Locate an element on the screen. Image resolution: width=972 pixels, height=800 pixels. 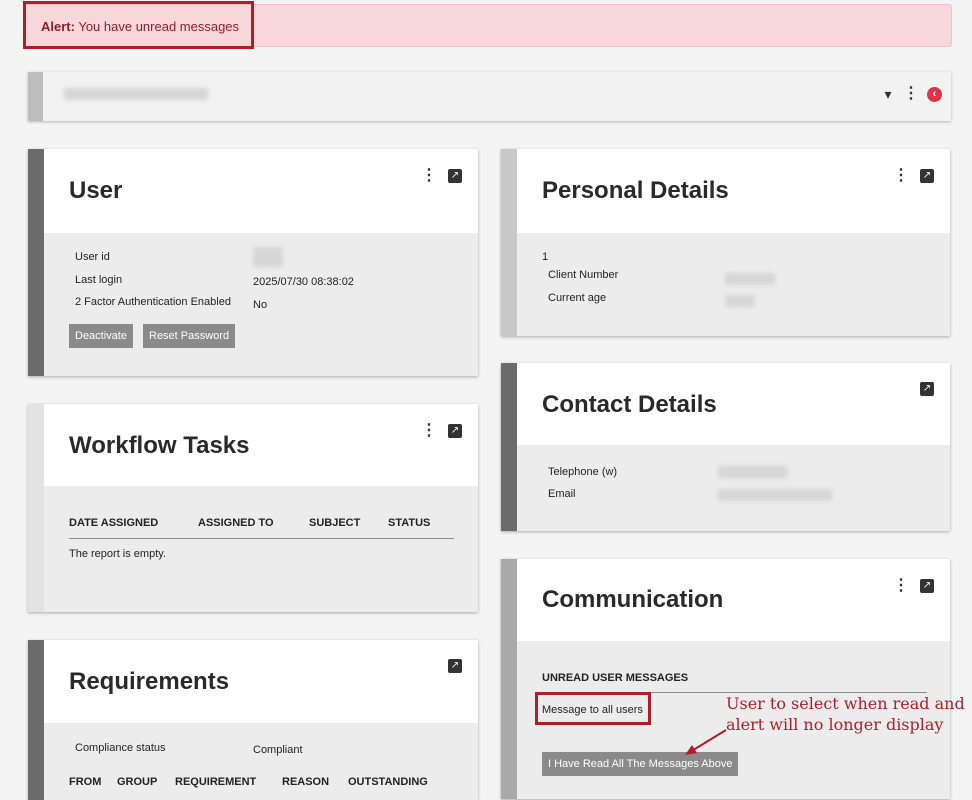
header-toolbar: ▾ ⋮ ‹ is located at coordinates (911, 94).